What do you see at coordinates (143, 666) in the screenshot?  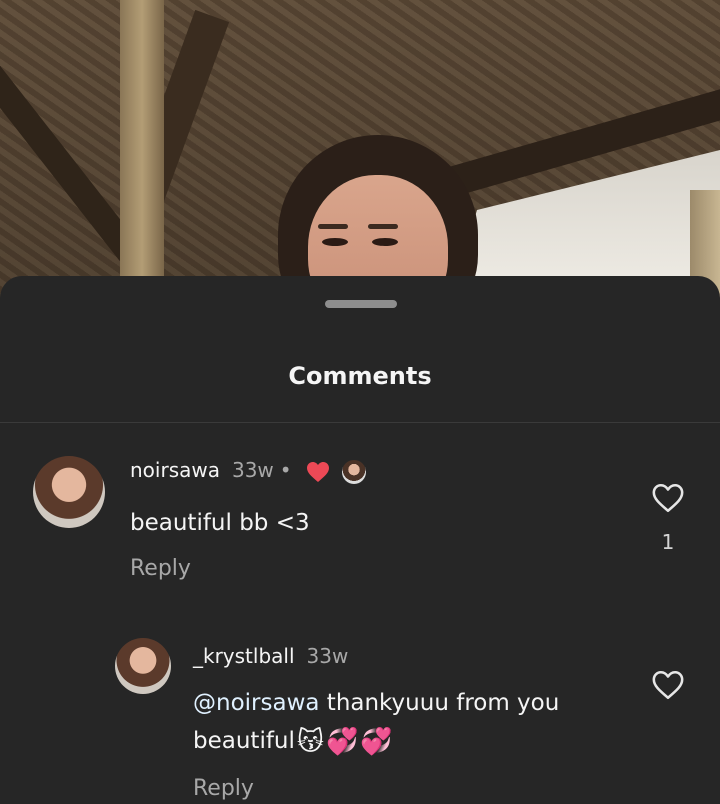 I see `avatar` at bounding box center [143, 666].